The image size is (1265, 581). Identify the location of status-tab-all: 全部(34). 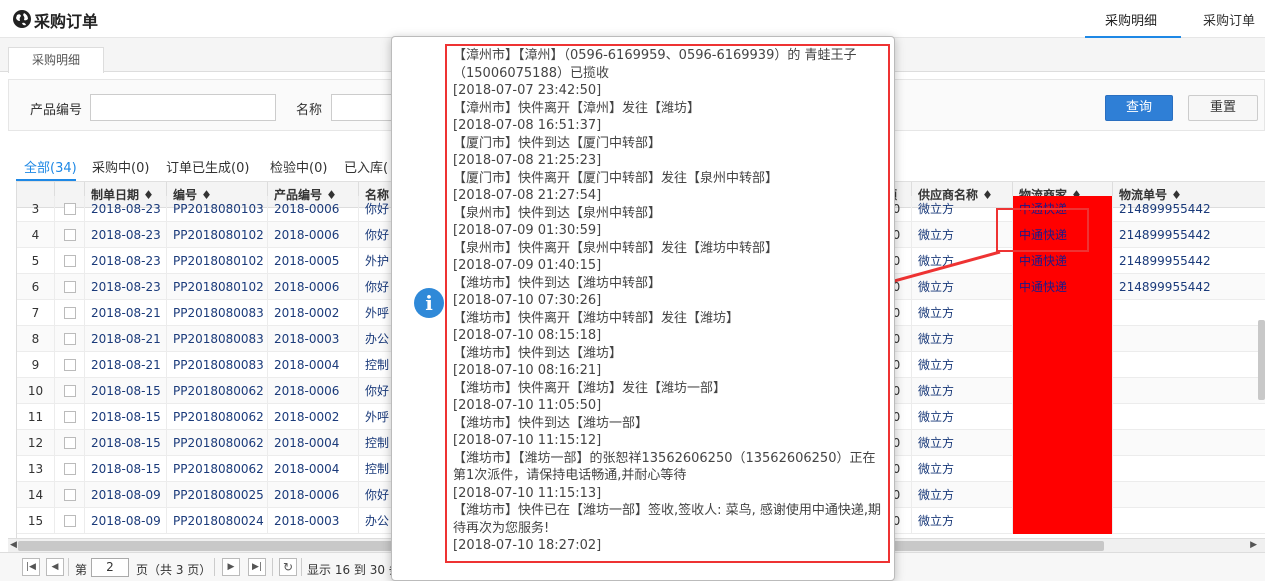
(50, 166).